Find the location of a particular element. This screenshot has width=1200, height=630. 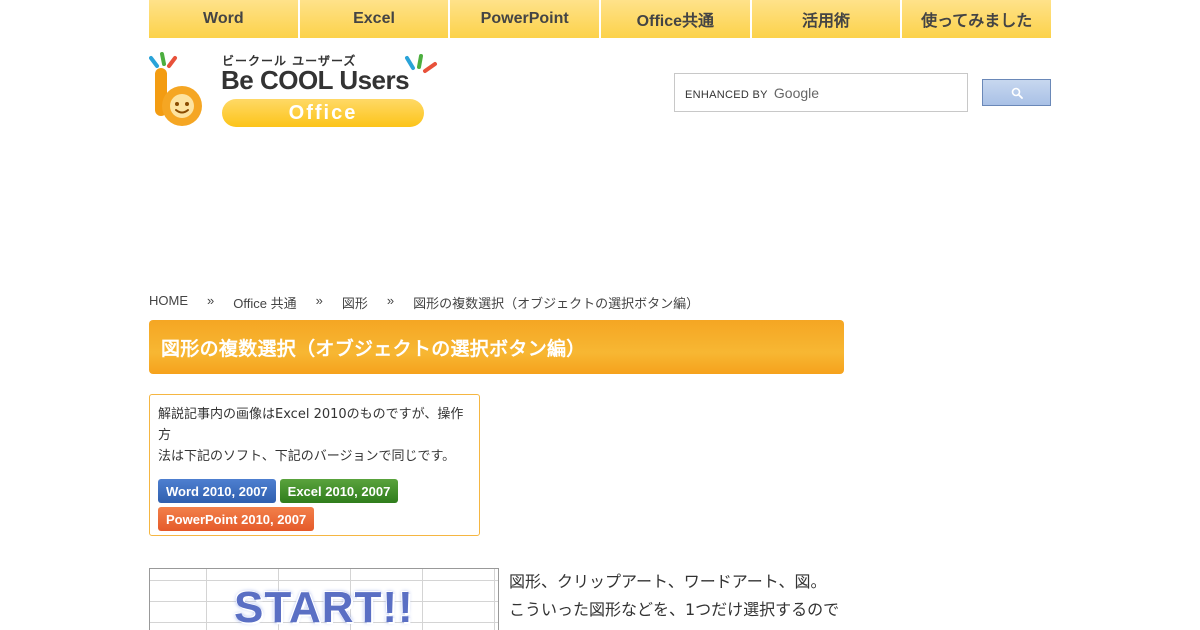

nav-powerpoint: PowerPoint is located at coordinates (526, 19).